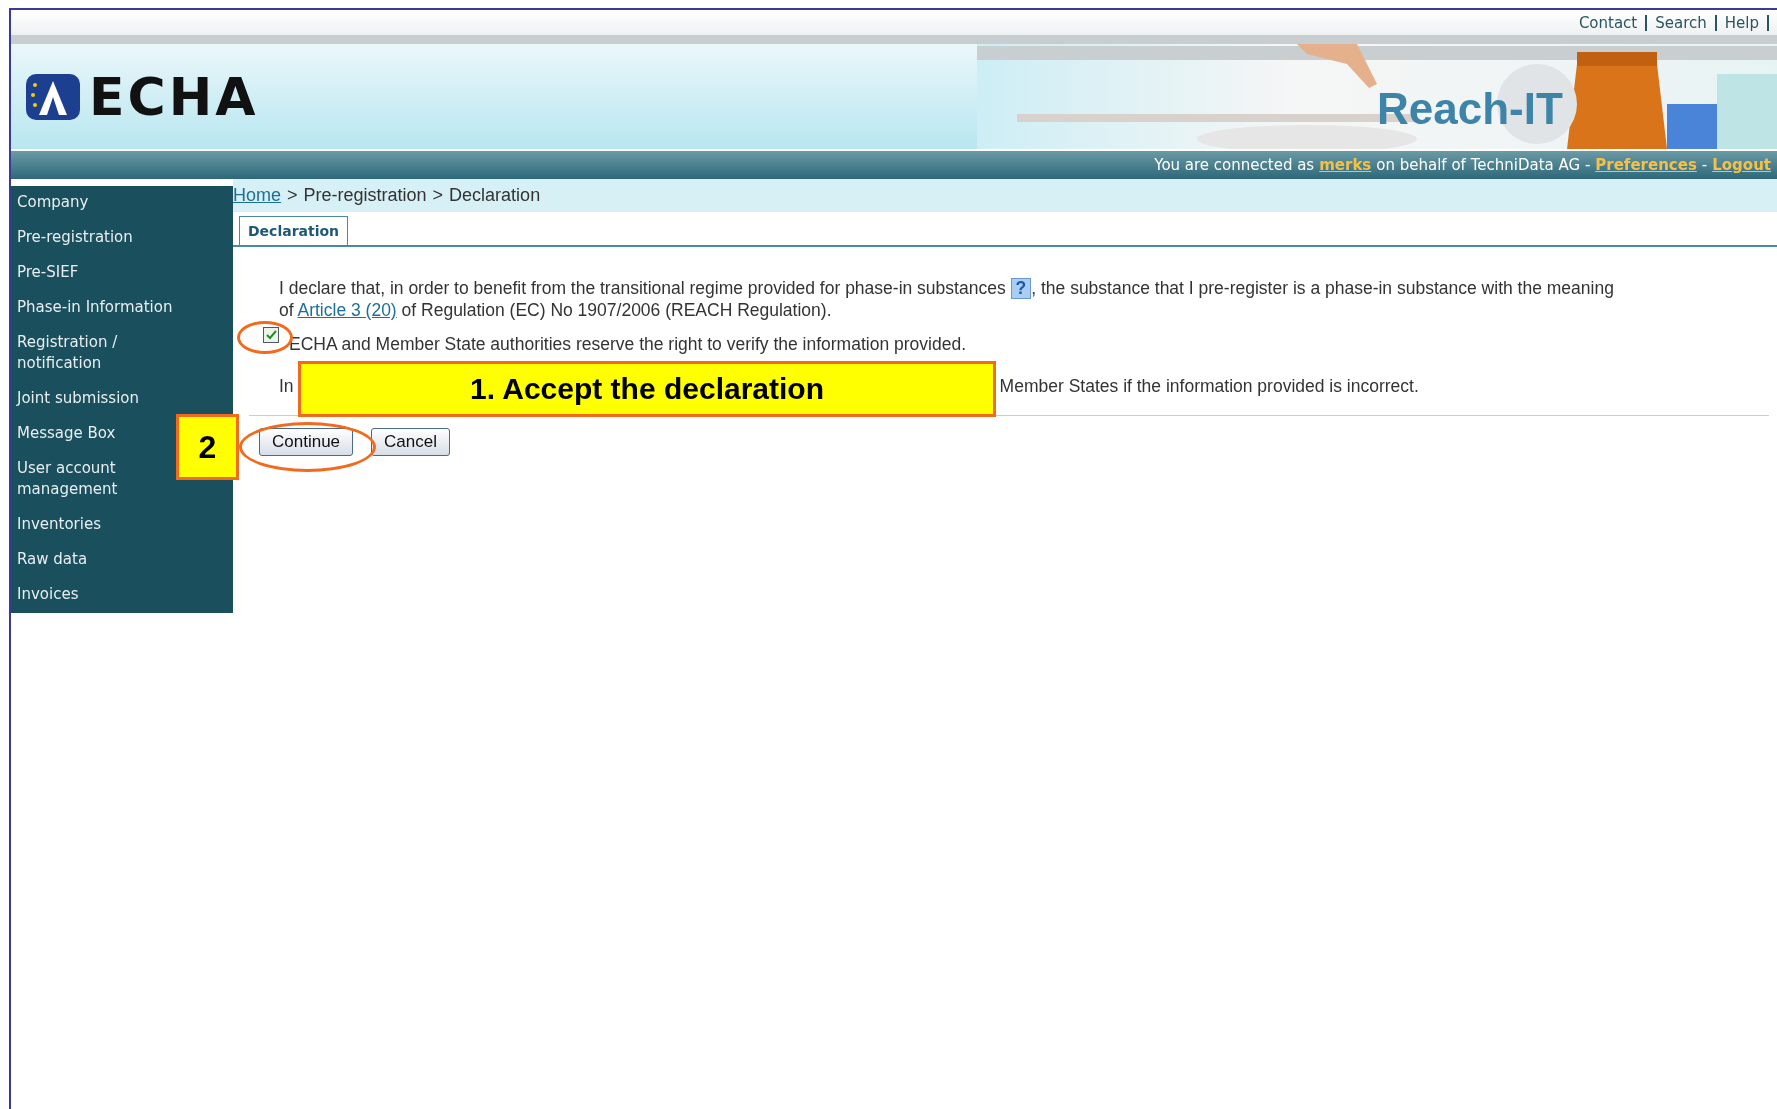 This screenshot has width=1777, height=1109. Describe the element at coordinates (294, 230) in the screenshot. I see `tab: Declaration` at that location.